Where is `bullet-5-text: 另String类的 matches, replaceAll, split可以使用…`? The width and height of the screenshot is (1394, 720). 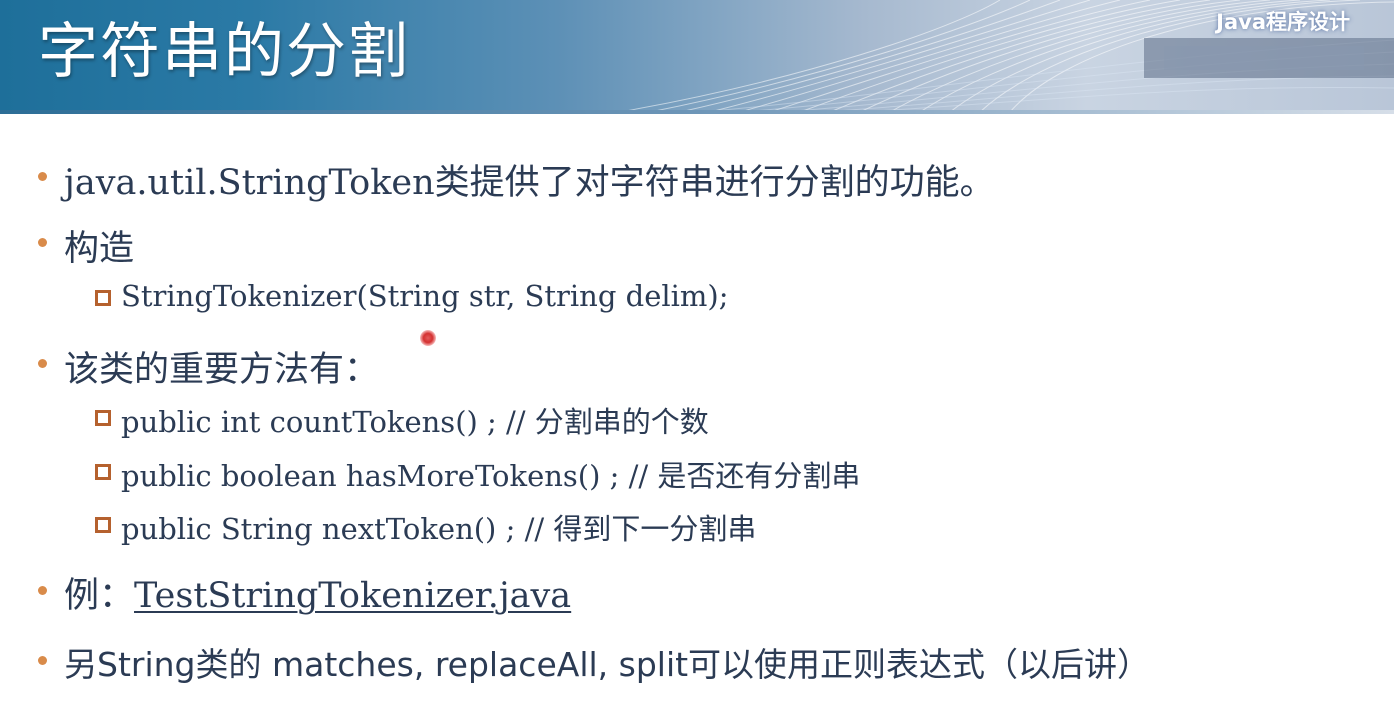
bullet-5-text: 另String类的 matches, replaceAll, split可以使用… is located at coordinates (607, 664).